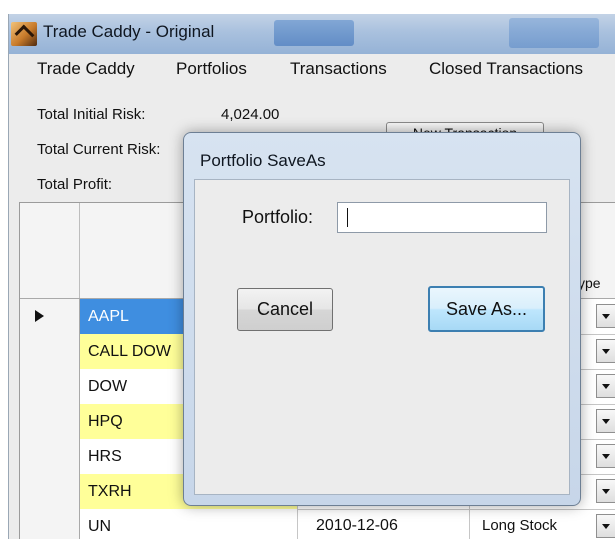  What do you see at coordinates (189, 524) in the screenshot?
I see `symbol-cell: UN` at bounding box center [189, 524].